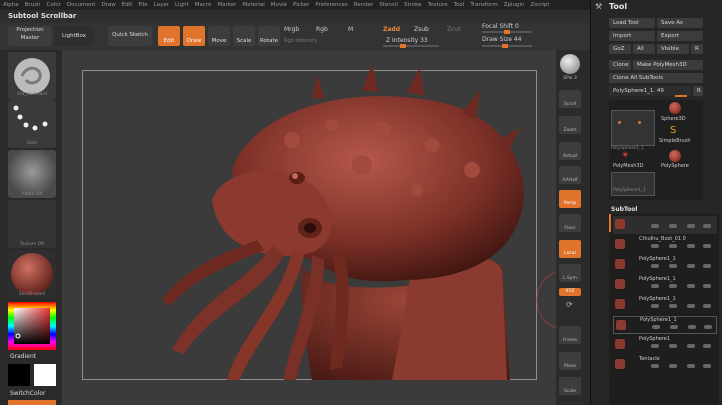 Image resolution: width=722 pixels, height=405 pixels. What do you see at coordinates (421, 29) in the screenshot?
I see `zsub-button: Zsub` at bounding box center [421, 29].